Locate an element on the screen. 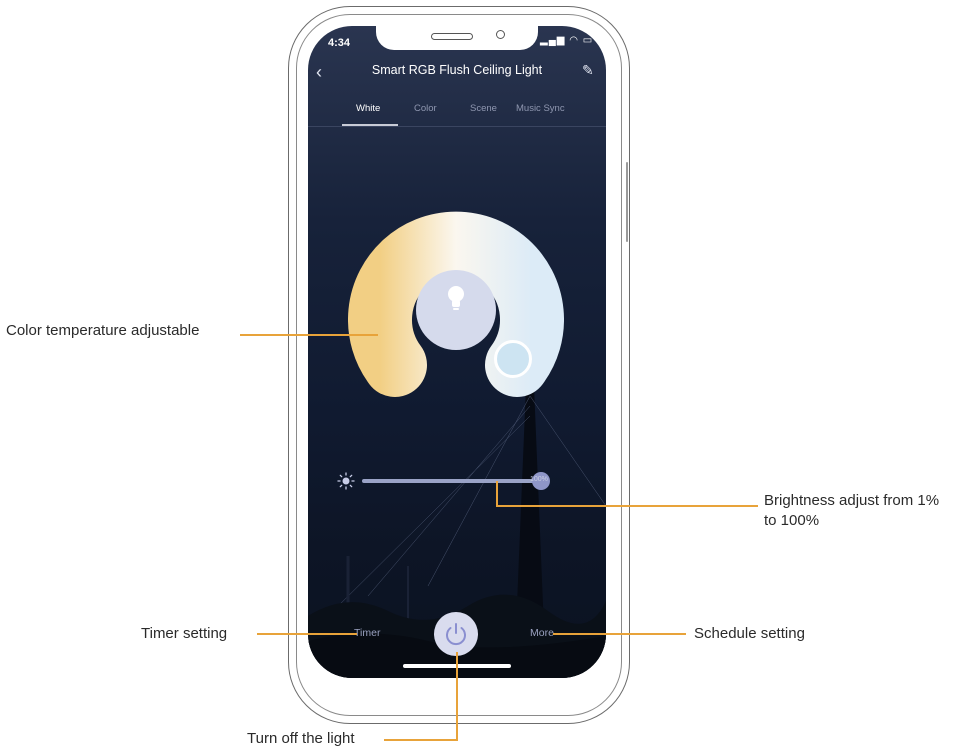 Image resolution: width=956 pixels, height=751 pixels. callout-line-power-vertical is located at coordinates (457, 696).